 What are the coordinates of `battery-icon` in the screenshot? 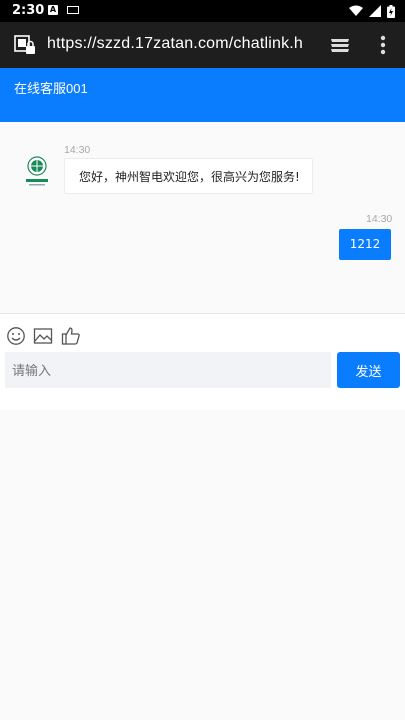 It's located at (391, 11).